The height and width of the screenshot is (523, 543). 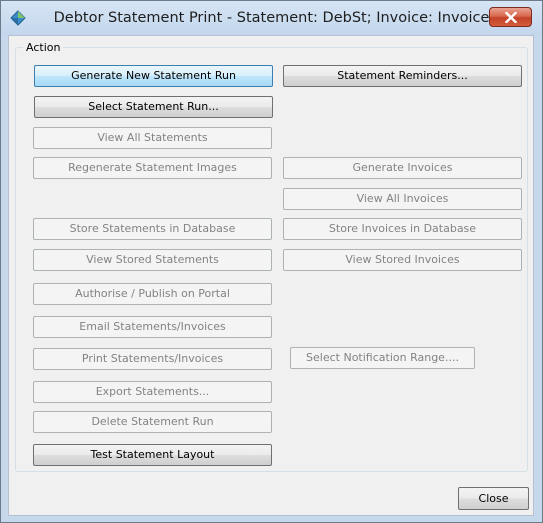 What do you see at coordinates (402, 260) in the screenshot?
I see `view-stored-invoices-button: View Stored Invoices` at bounding box center [402, 260].